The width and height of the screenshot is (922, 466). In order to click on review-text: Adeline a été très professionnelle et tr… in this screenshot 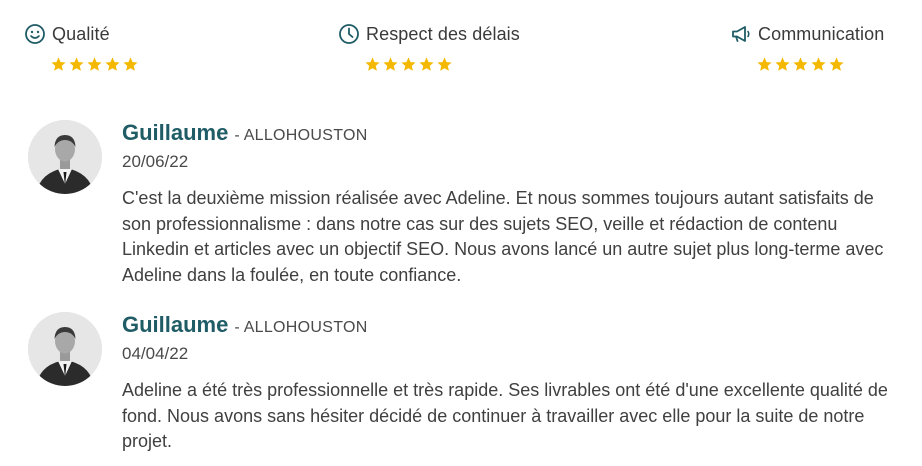, I will do `click(505, 415)`.